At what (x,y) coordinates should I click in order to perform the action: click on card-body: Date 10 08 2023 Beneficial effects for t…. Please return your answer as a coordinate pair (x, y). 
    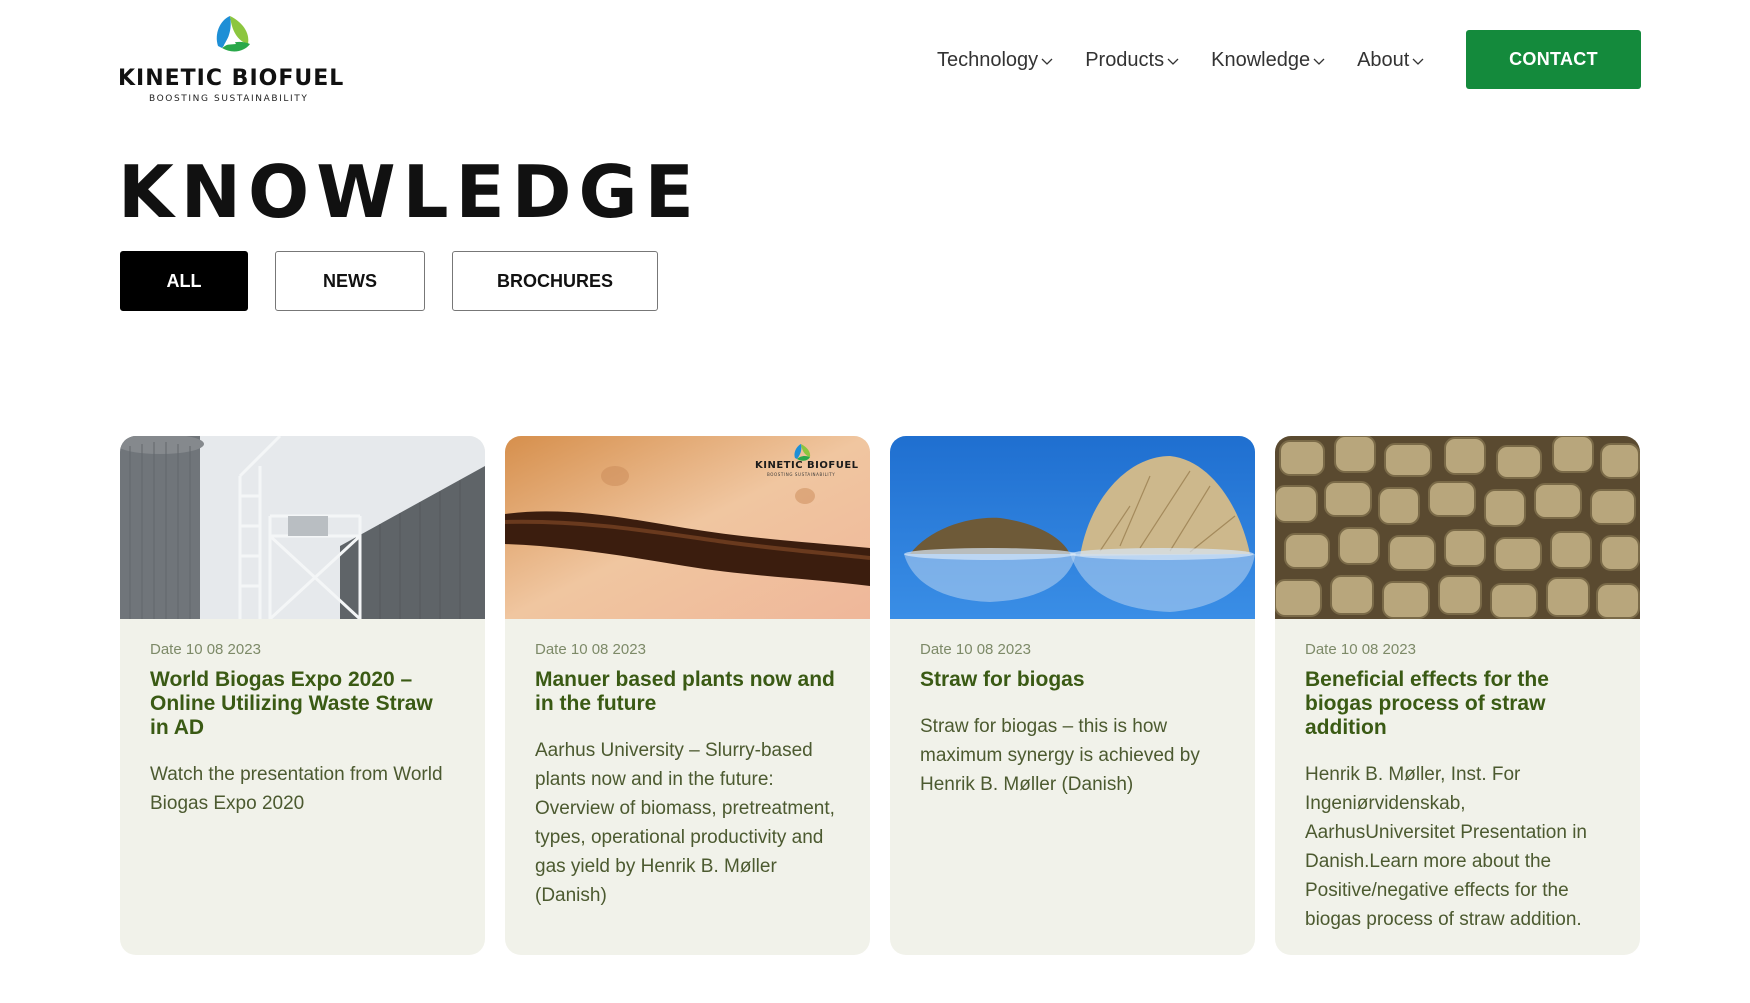
    Looking at the image, I should click on (1457, 776).